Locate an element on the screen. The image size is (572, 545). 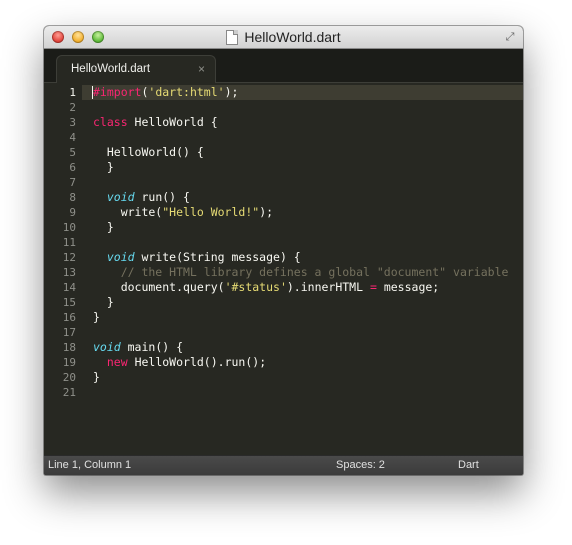
code-token: document.query( is located at coordinates (159, 287).